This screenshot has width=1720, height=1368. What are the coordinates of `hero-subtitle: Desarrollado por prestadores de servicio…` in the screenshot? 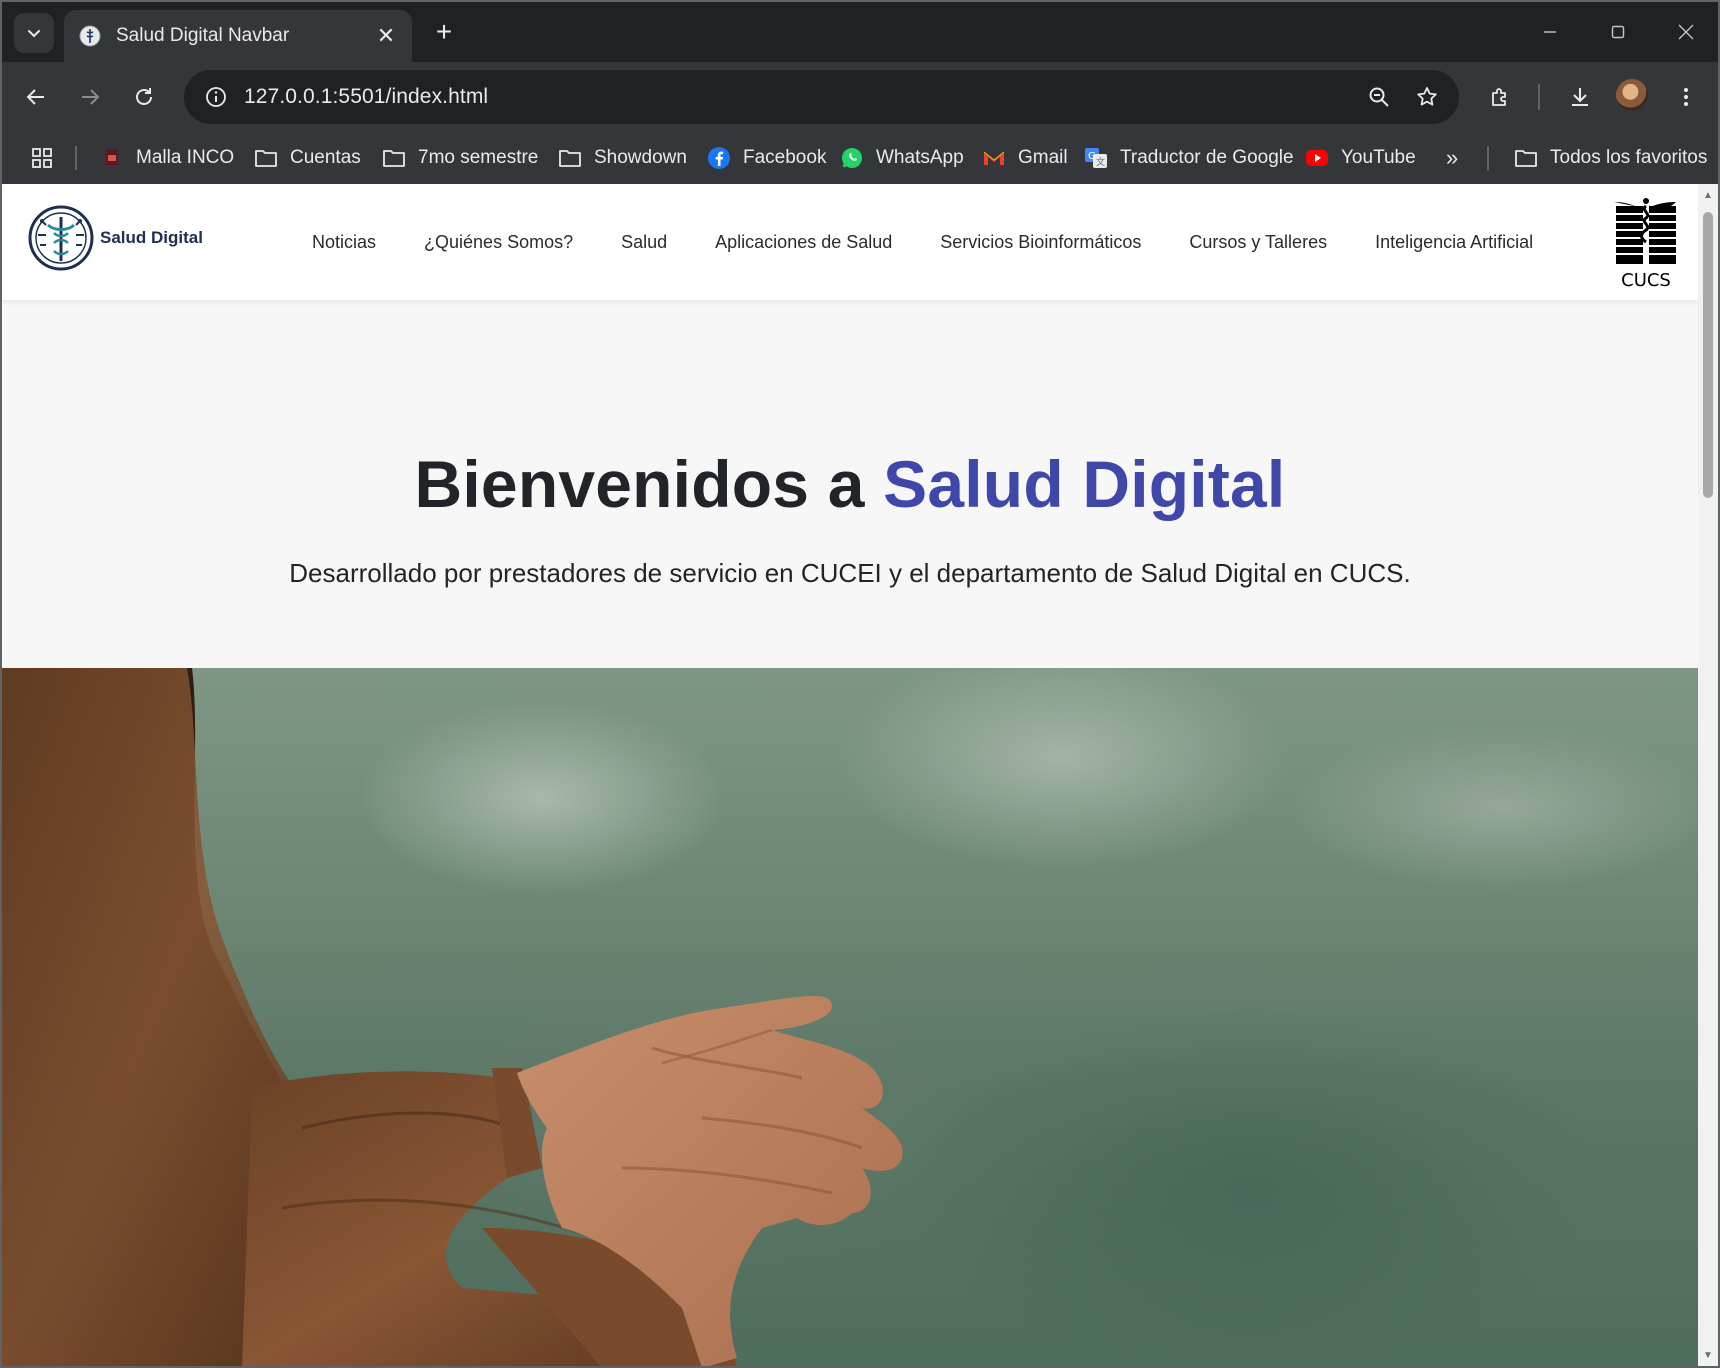 It's located at (850, 573).